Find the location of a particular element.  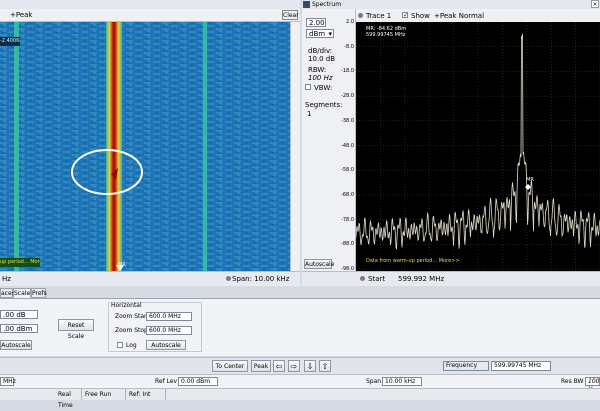

status-ref-int: Ref: Int is located at coordinates (146, 394).